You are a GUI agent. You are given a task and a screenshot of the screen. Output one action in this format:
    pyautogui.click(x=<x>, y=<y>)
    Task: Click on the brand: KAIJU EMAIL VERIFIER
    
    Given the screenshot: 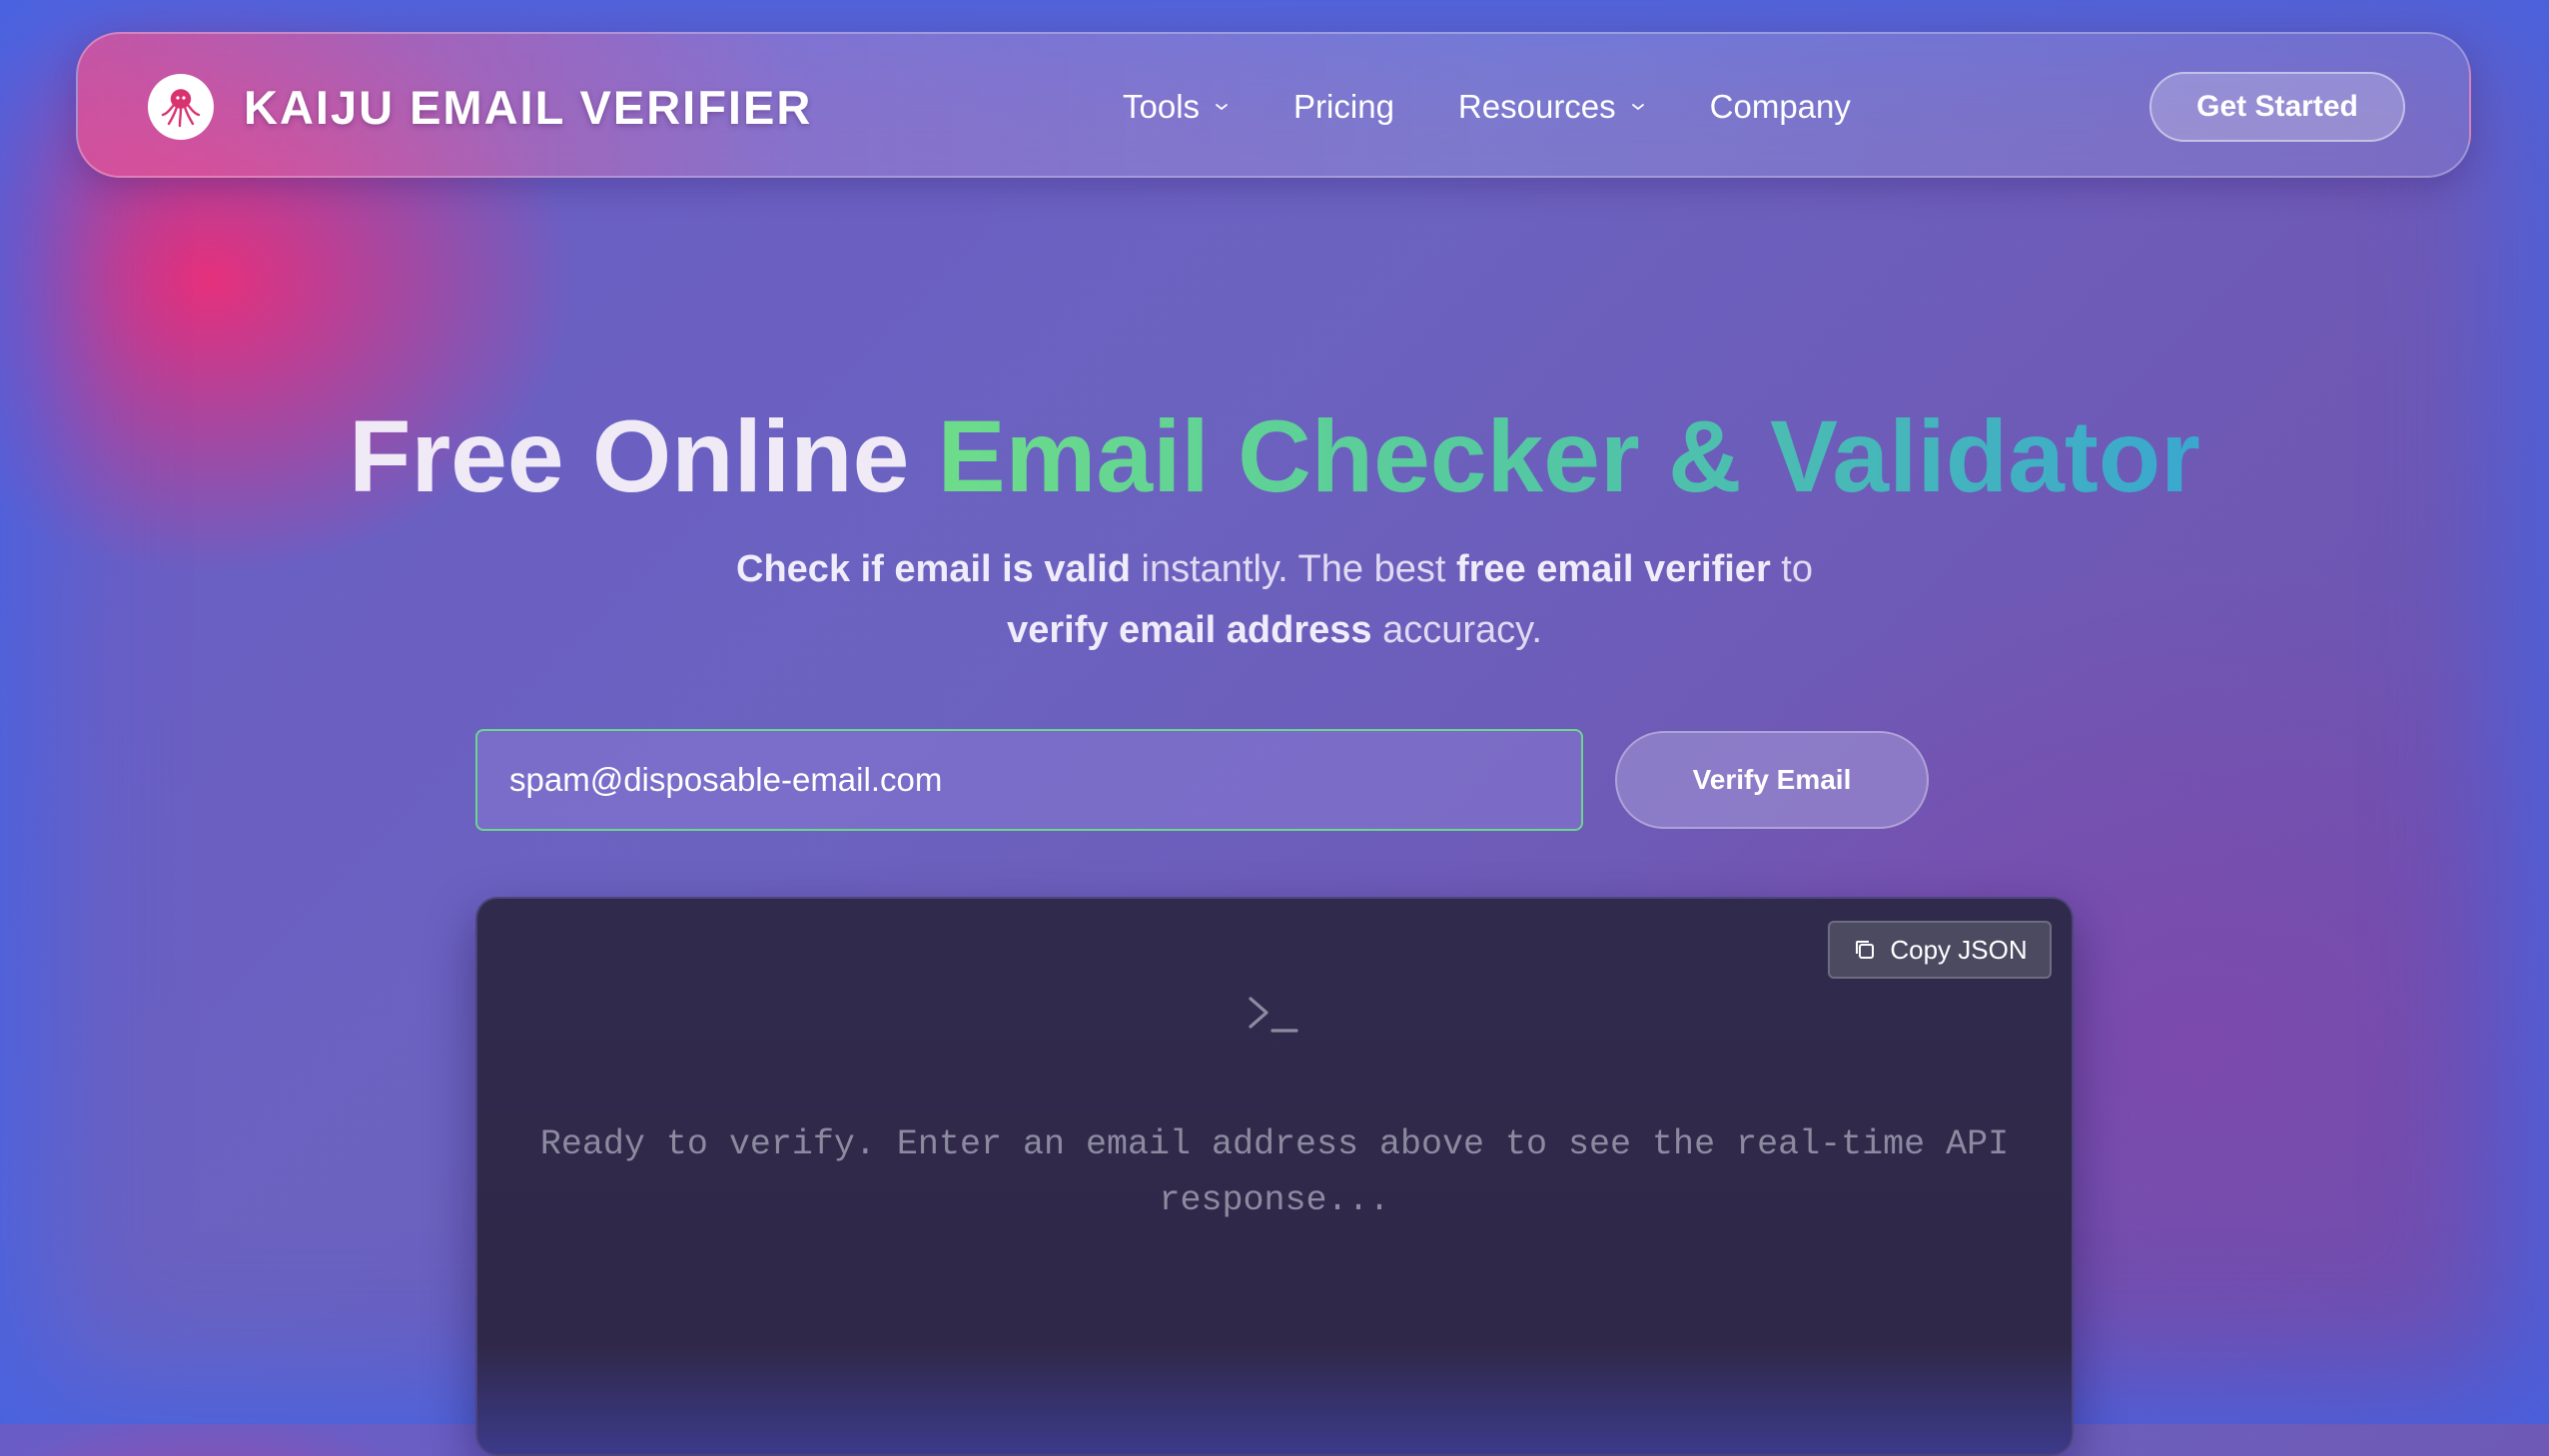 What is the action you would take?
    pyautogui.click(x=480, y=107)
    